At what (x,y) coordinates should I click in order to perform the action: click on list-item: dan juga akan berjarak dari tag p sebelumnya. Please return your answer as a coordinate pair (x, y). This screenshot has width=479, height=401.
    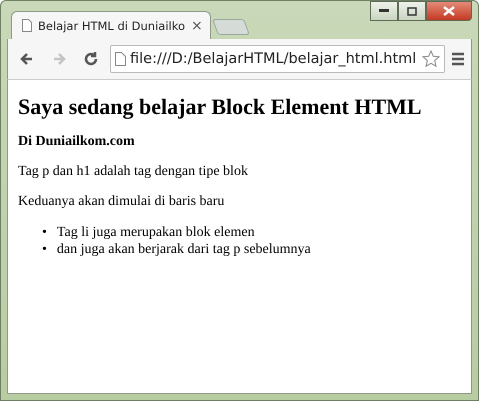
    Looking at the image, I should click on (183, 249).